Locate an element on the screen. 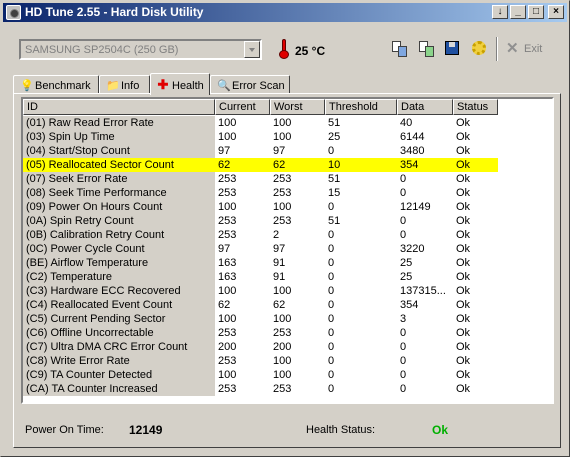 The height and width of the screenshot is (457, 570). temperature-readout: 25 °C is located at coordinates (310, 51).